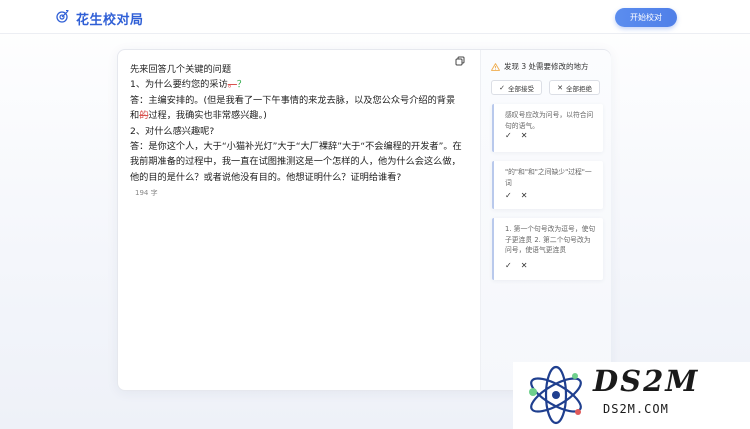  I want to click on accept-all-label: 全部接受, so click(520, 89).